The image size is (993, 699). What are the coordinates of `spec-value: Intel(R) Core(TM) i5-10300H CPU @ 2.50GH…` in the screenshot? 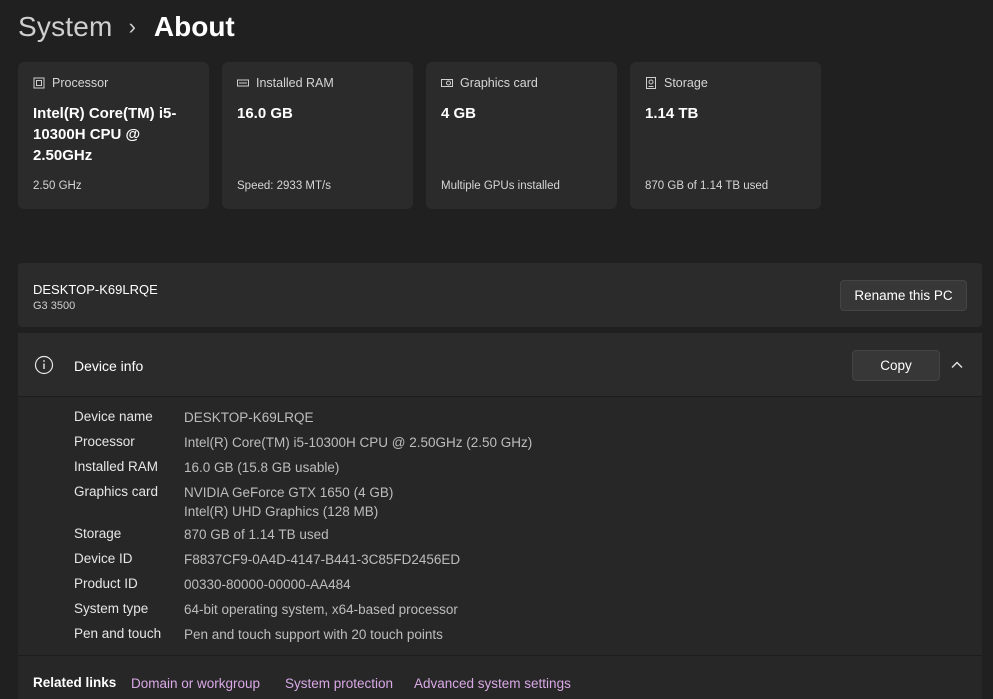 It's located at (358, 442).